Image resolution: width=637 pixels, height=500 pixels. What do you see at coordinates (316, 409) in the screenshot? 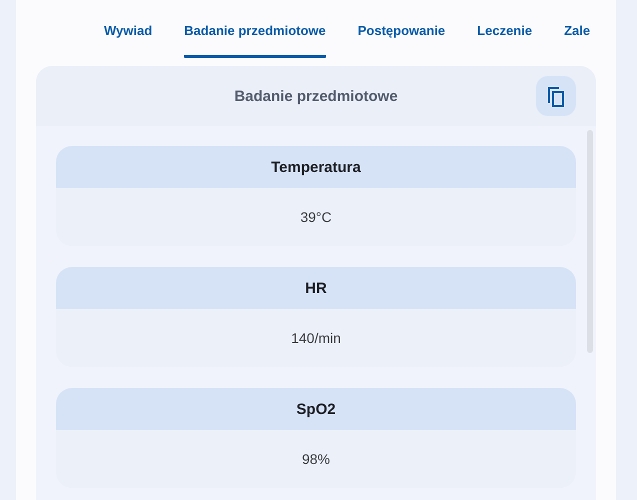
I see `vital-label: SpO2` at bounding box center [316, 409].